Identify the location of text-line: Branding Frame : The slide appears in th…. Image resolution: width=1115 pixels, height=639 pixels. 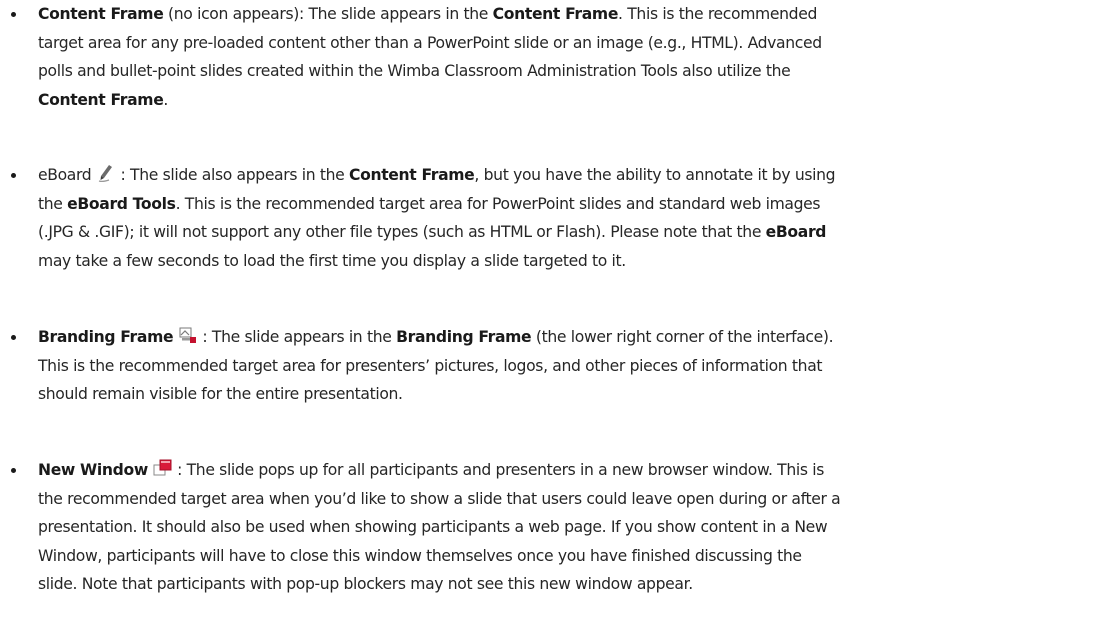
(568, 337).